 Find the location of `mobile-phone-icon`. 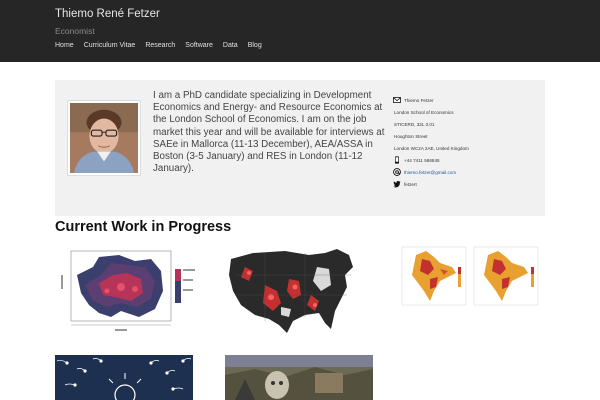

mobile-phone-icon is located at coordinates (397, 160).